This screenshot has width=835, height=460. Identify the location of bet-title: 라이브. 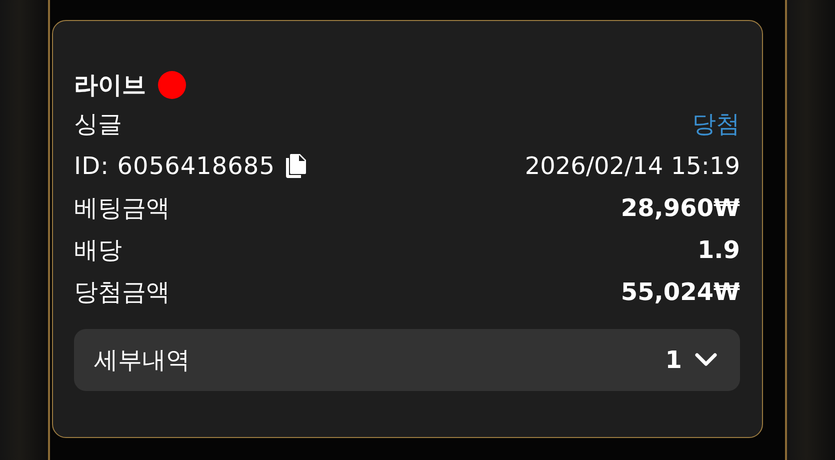
(110, 85).